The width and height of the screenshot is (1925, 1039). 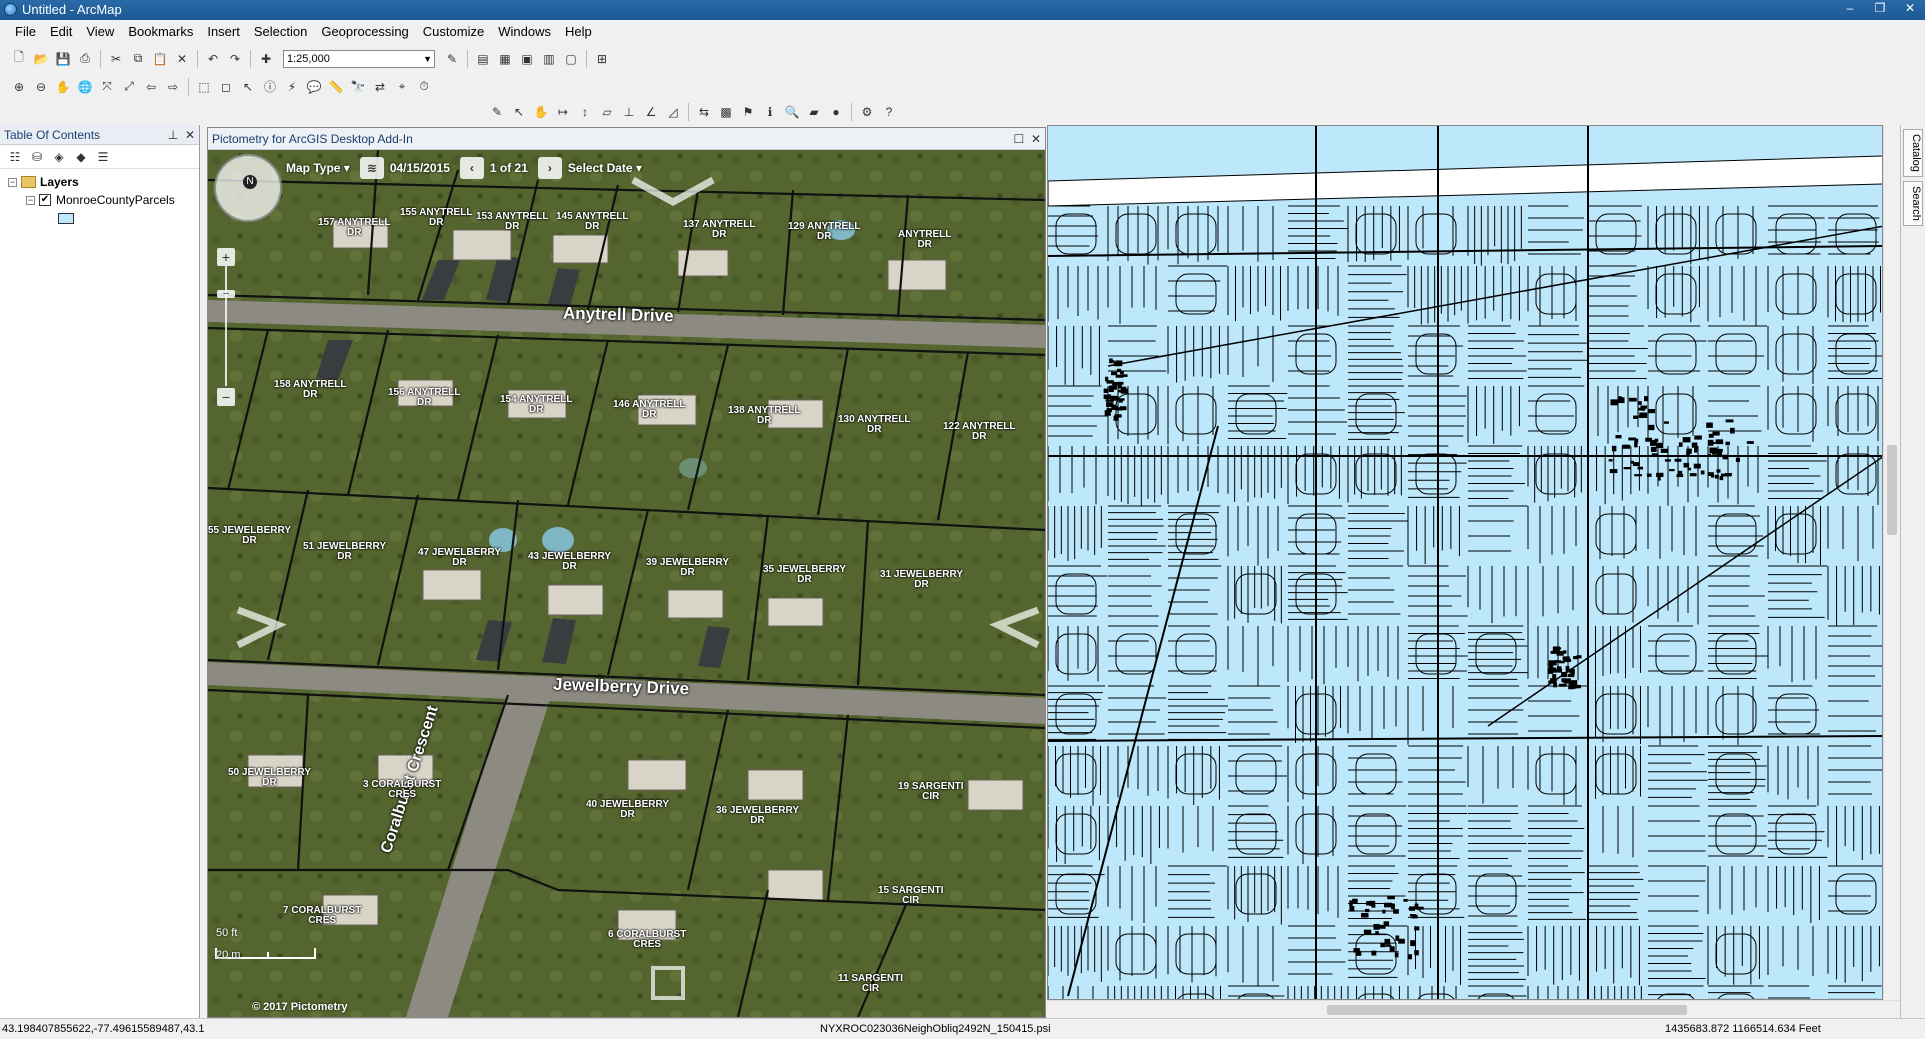 What do you see at coordinates (45, 200) in the screenshot?
I see `layer-visibility-checkbox: ✔` at bounding box center [45, 200].